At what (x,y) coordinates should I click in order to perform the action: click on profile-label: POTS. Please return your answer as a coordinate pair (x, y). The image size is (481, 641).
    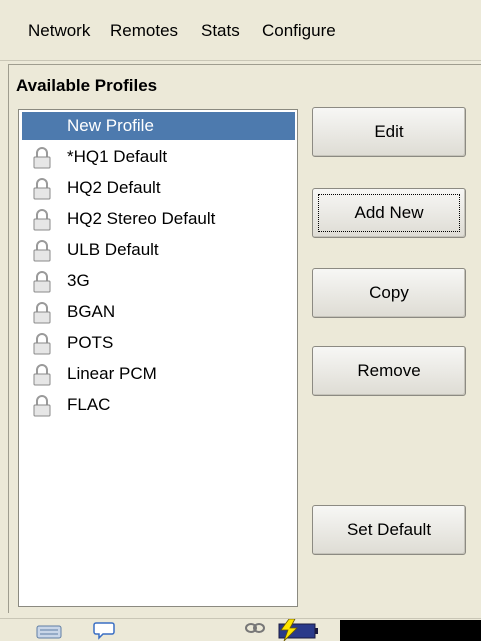
    Looking at the image, I should click on (90, 342).